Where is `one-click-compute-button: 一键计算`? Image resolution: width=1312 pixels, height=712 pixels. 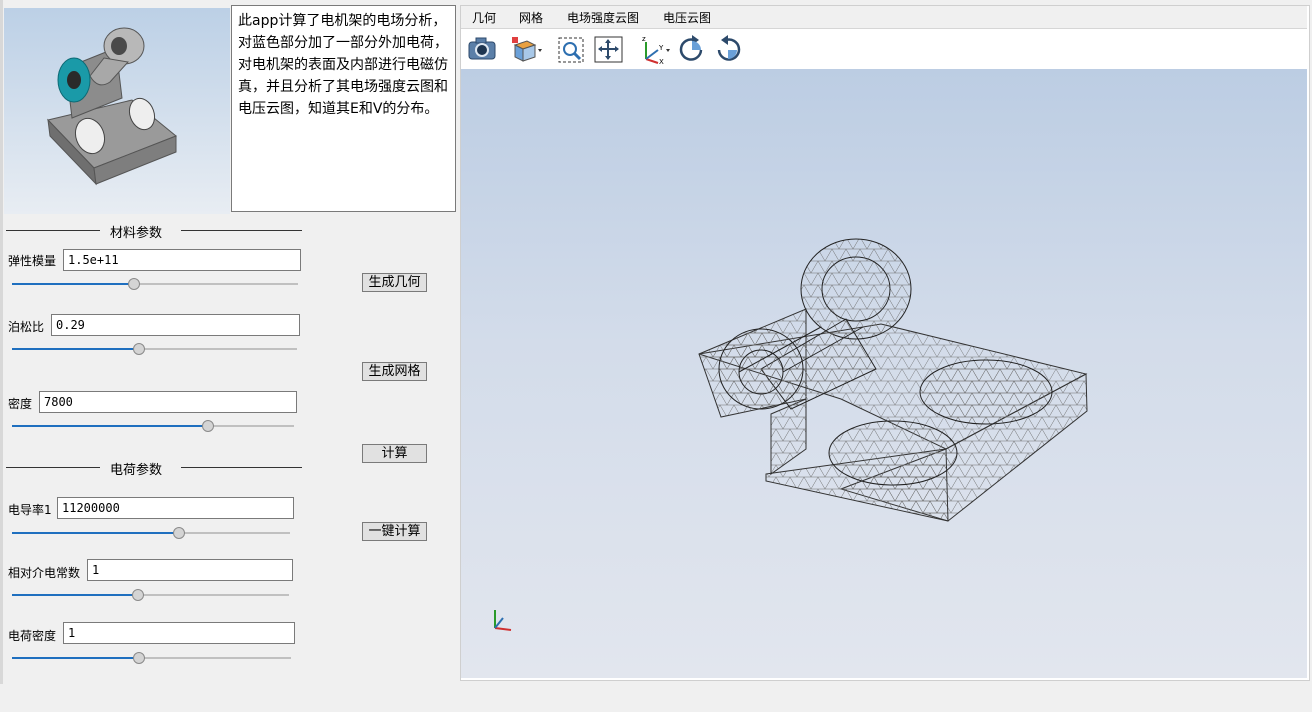
one-click-compute-button: 一键计算 is located at coordinates (394, 531).